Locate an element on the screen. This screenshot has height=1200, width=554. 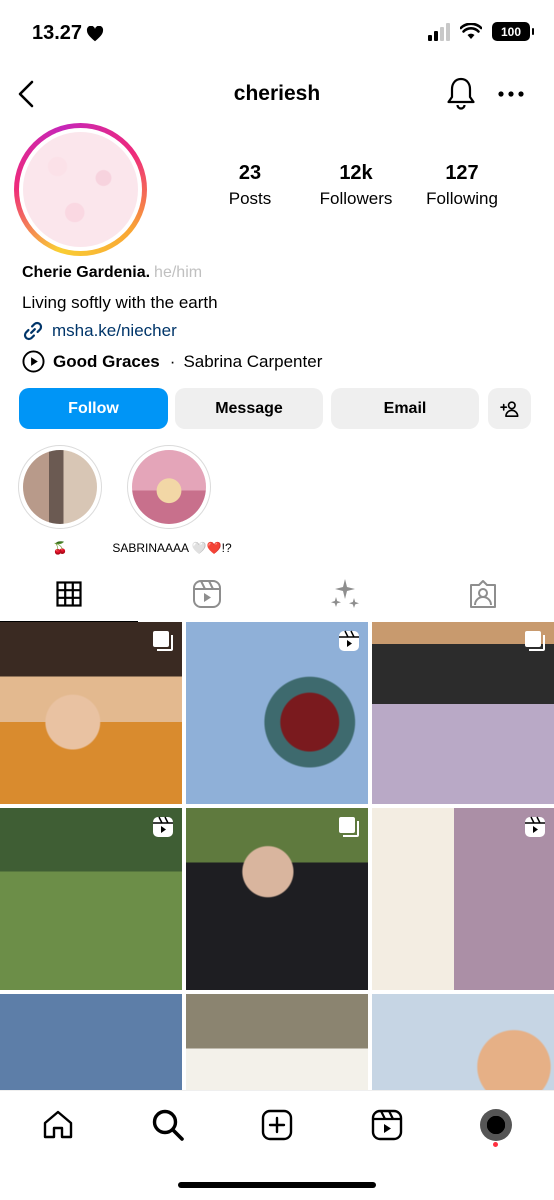
status-indicators: 100 is located at coordinates (481, 31).